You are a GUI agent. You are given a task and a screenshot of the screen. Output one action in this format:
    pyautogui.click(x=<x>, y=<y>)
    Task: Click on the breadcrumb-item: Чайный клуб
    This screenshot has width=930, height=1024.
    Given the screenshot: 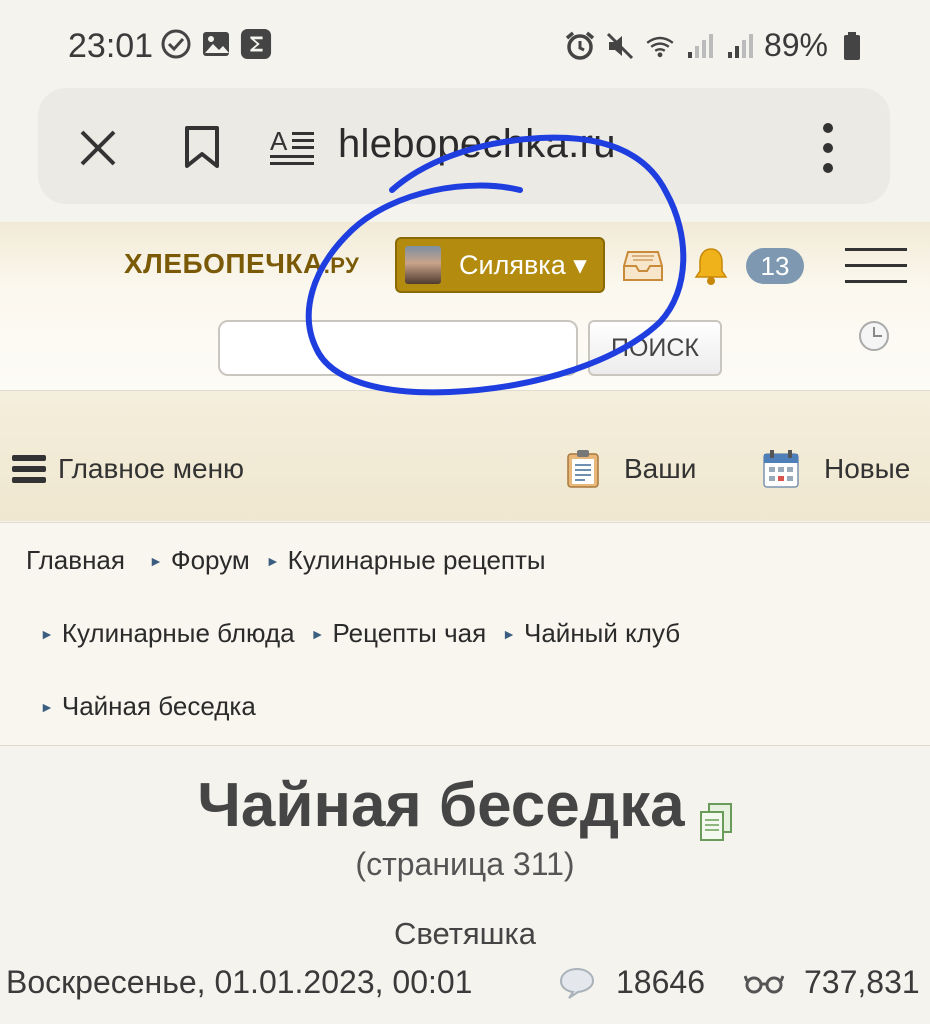 What is the action you would take?
    pyautogui.click(x=602, y=633)
    